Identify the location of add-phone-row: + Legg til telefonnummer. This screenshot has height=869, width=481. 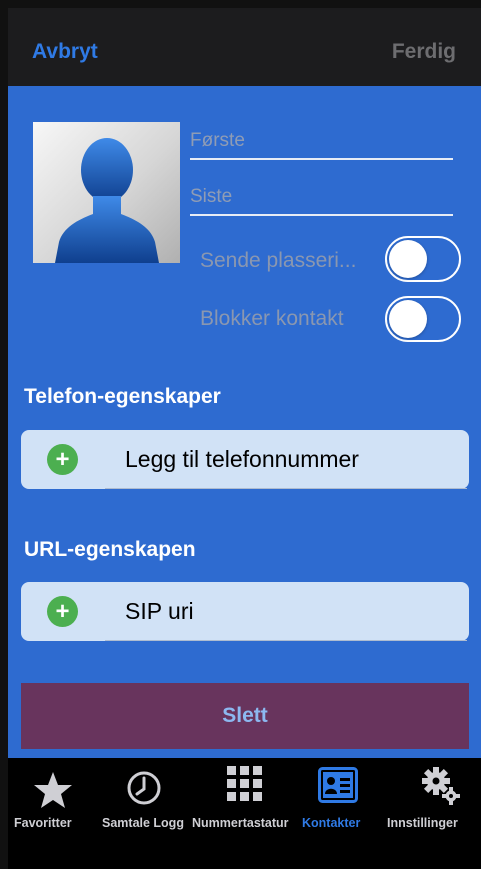
(245, 459).